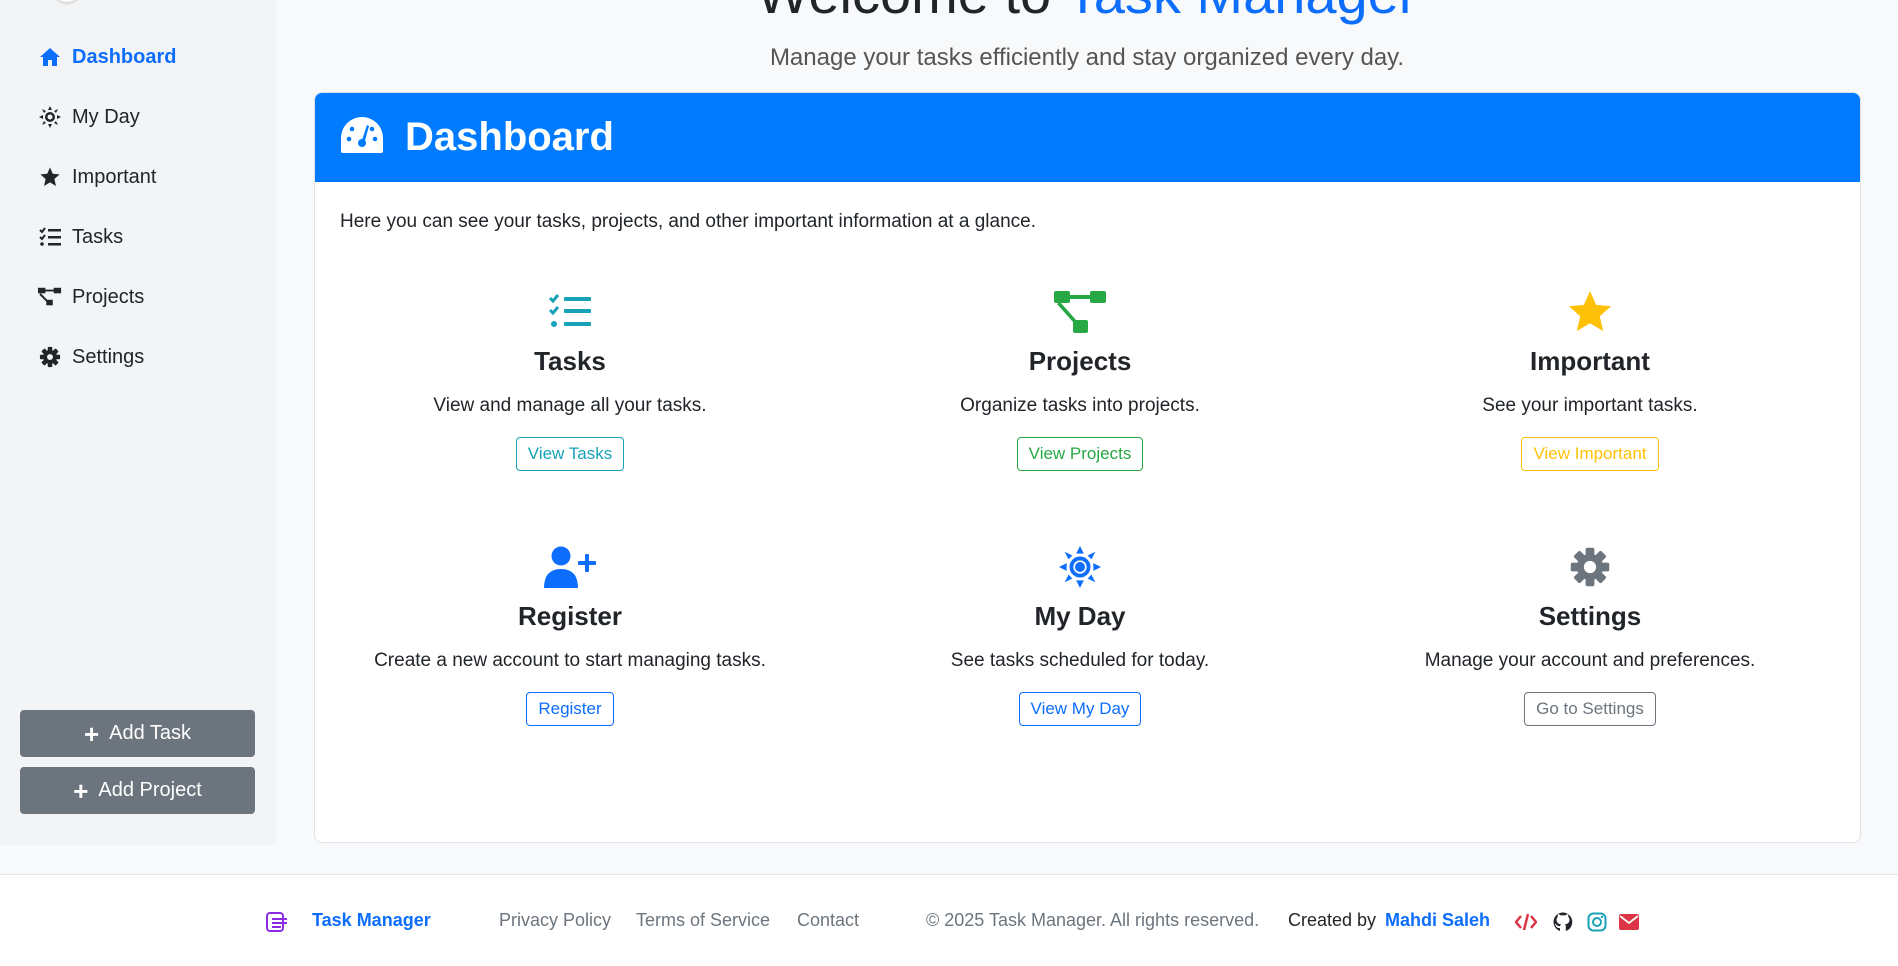 The image size is (1898, 966). I want to click on sidebar-item-tasks: Tasks, so click(80, 237).